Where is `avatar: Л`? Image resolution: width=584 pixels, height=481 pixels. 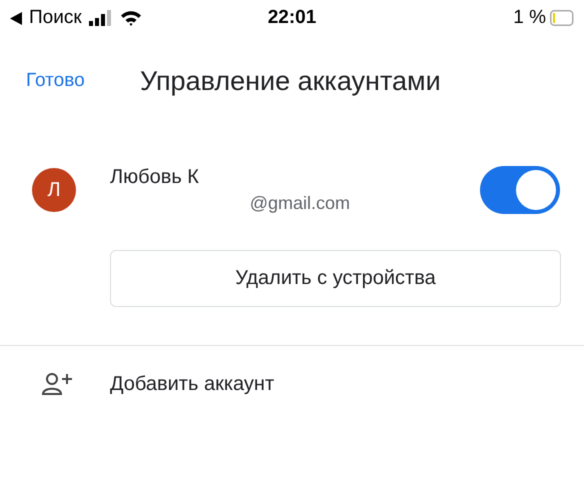
avatar: Л is located at coordinates (54, 190).